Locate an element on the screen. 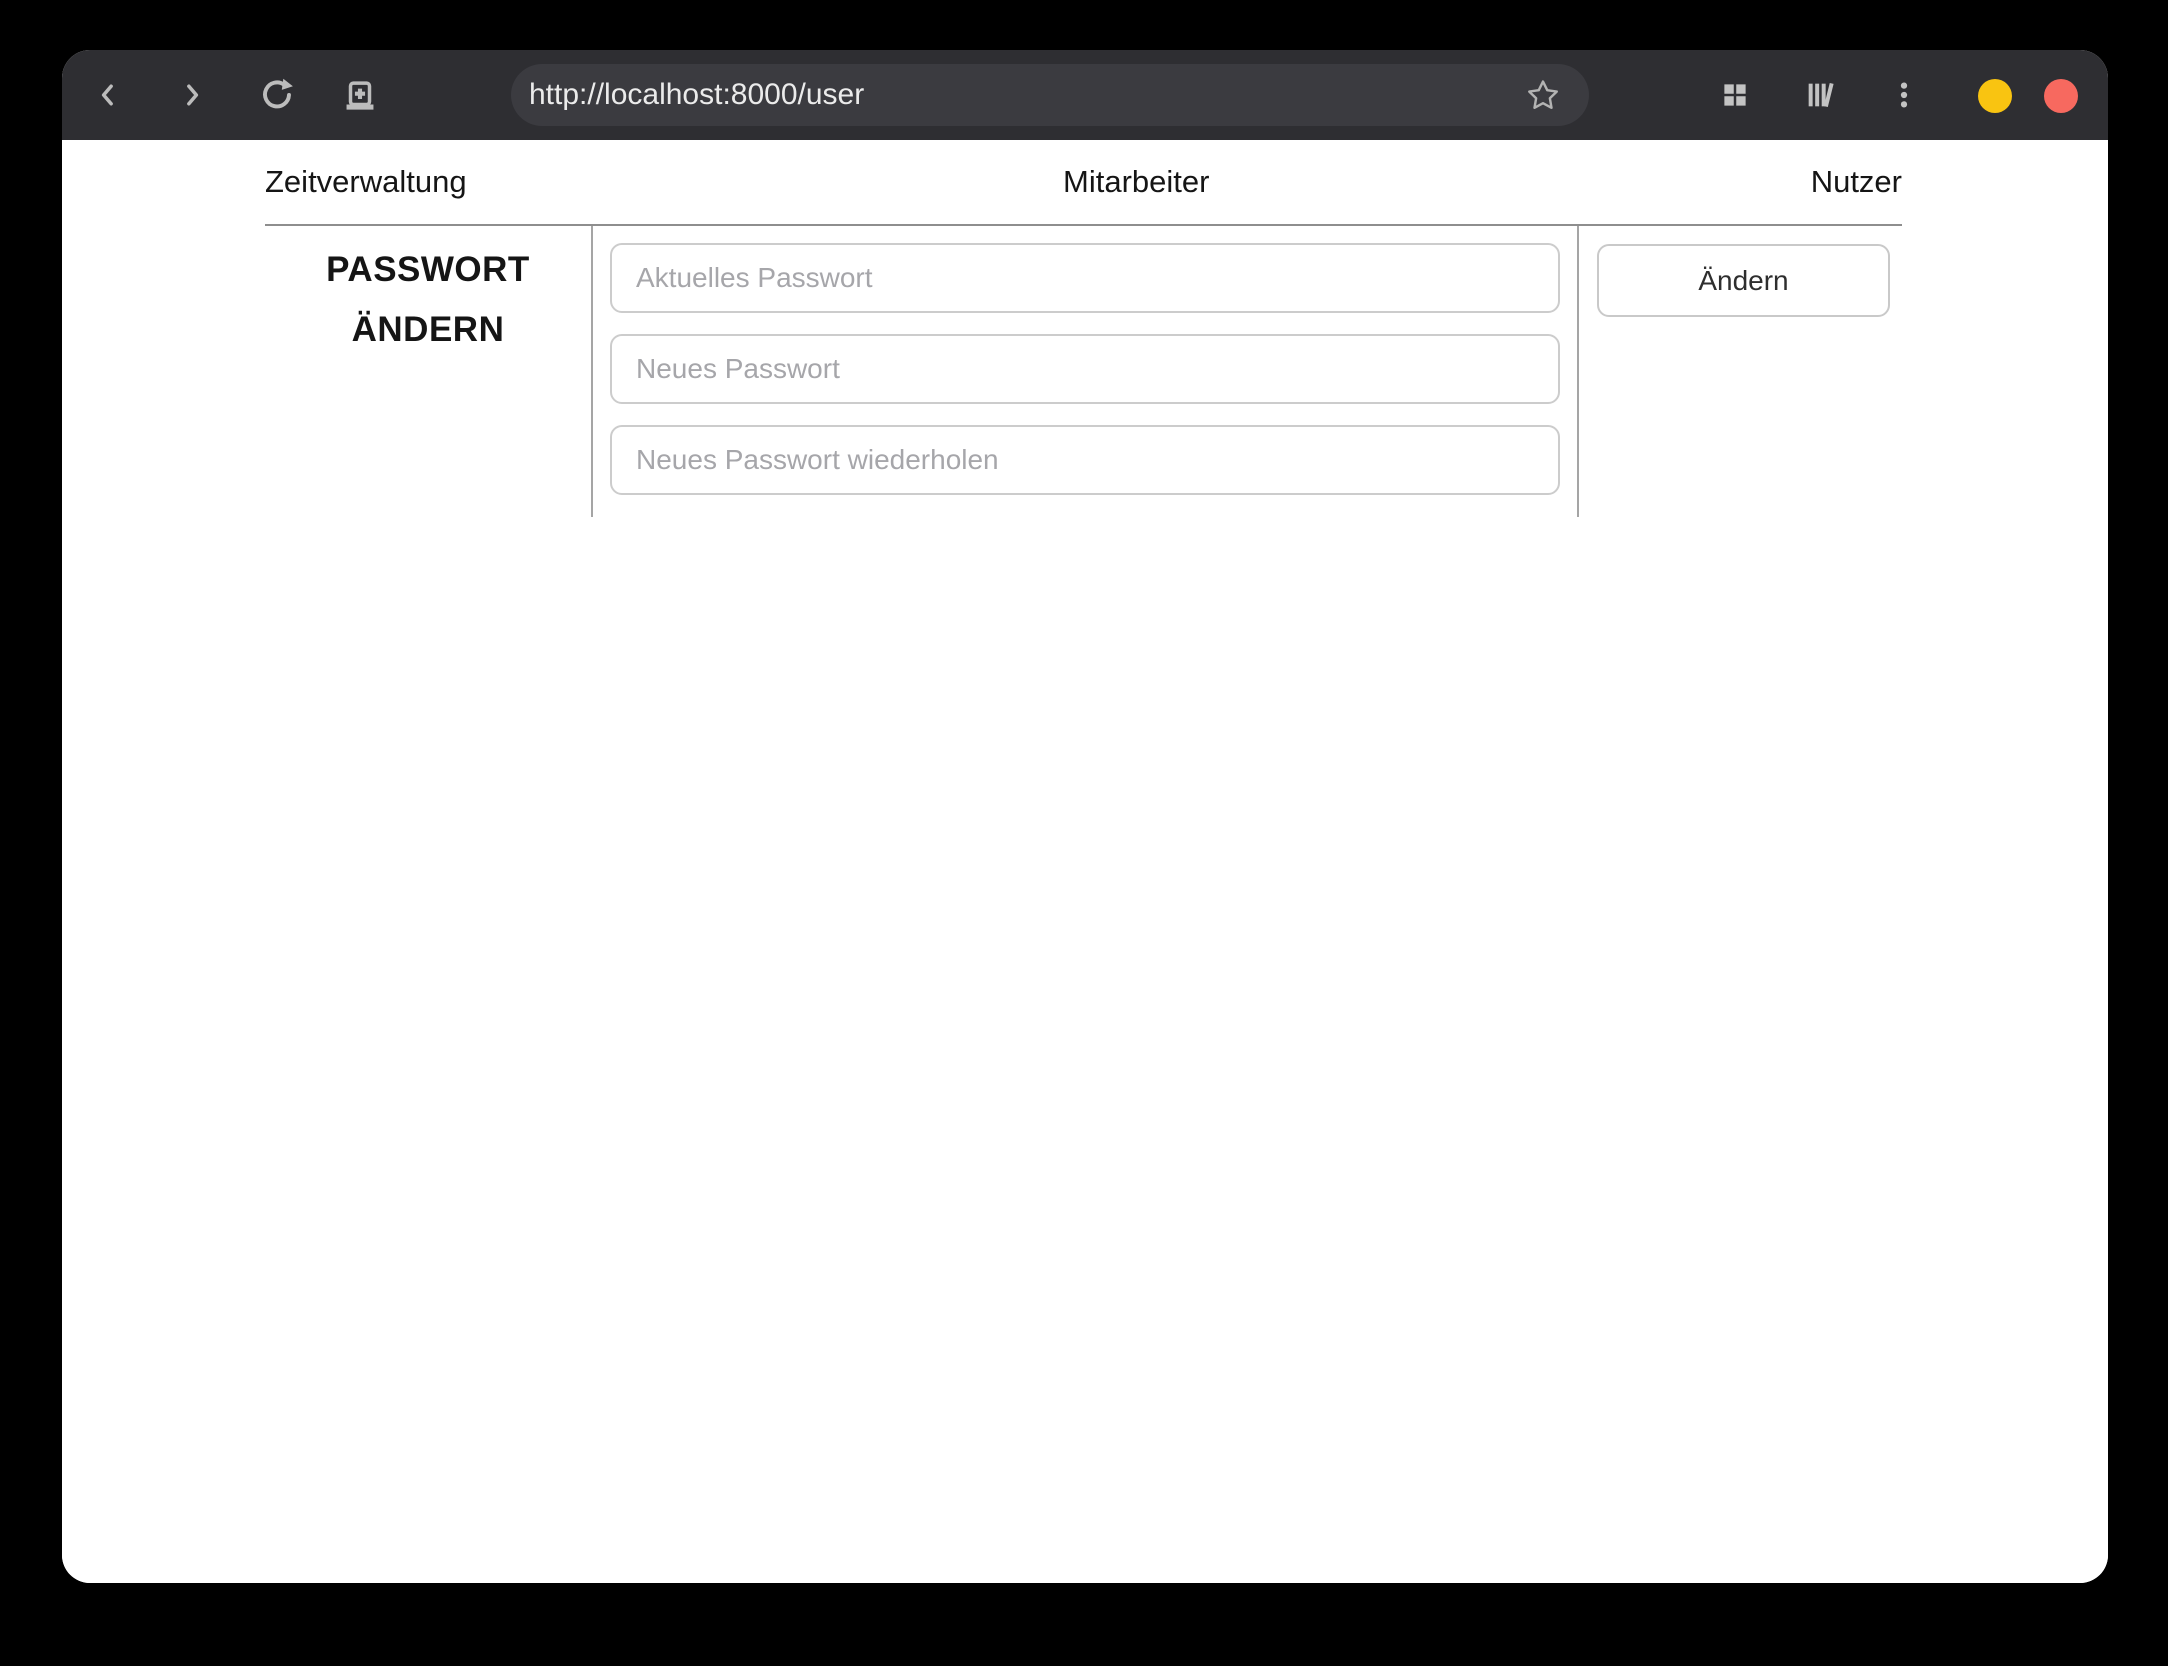 The image size is (2168, 1666). vertical-divider-left is located at coordinates (592, 371).